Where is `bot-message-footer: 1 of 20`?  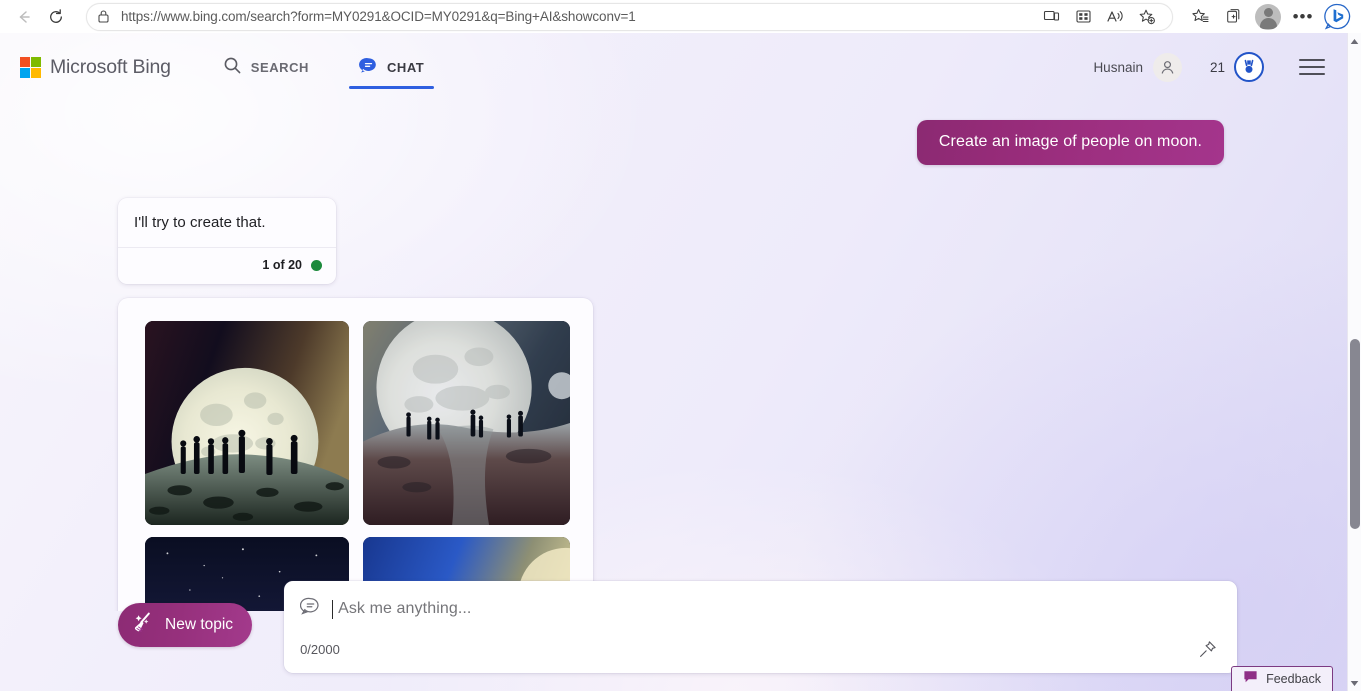 bot-message-footer: 1 of 20 is located at coordinates (227, 265).